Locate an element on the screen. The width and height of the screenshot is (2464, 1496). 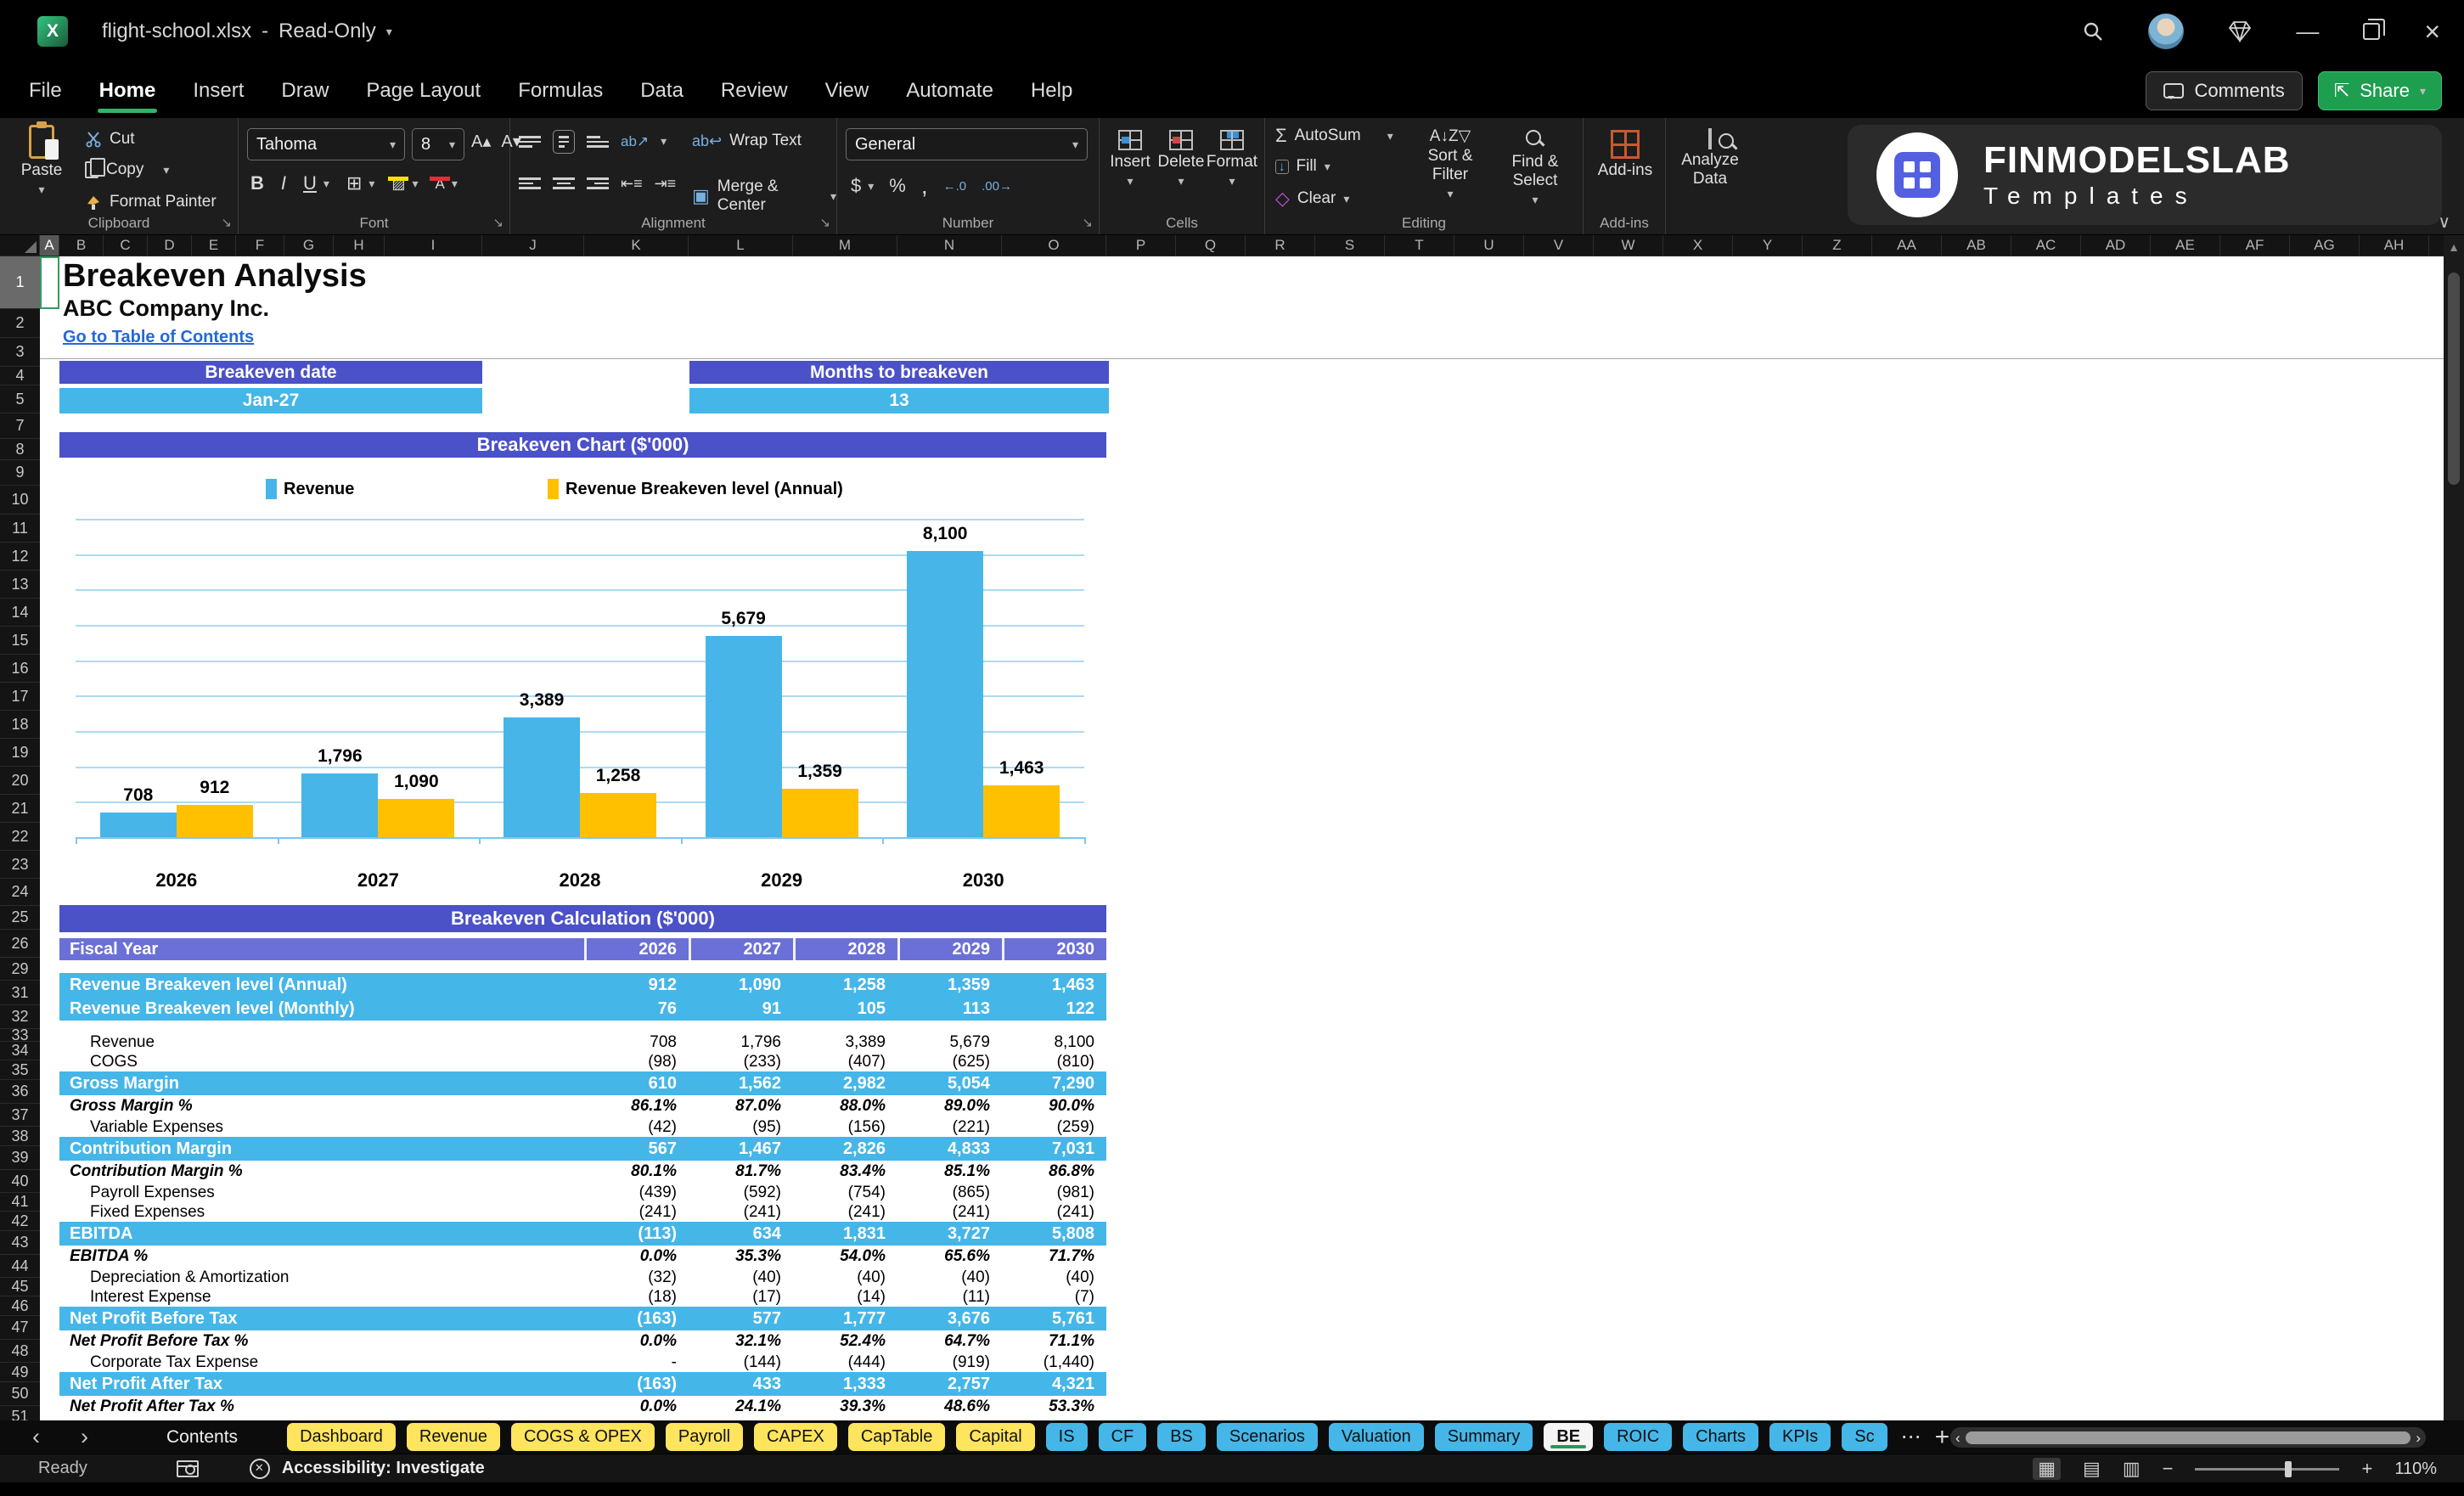
cell-value: (407) is located at coordinates (845, 1061).